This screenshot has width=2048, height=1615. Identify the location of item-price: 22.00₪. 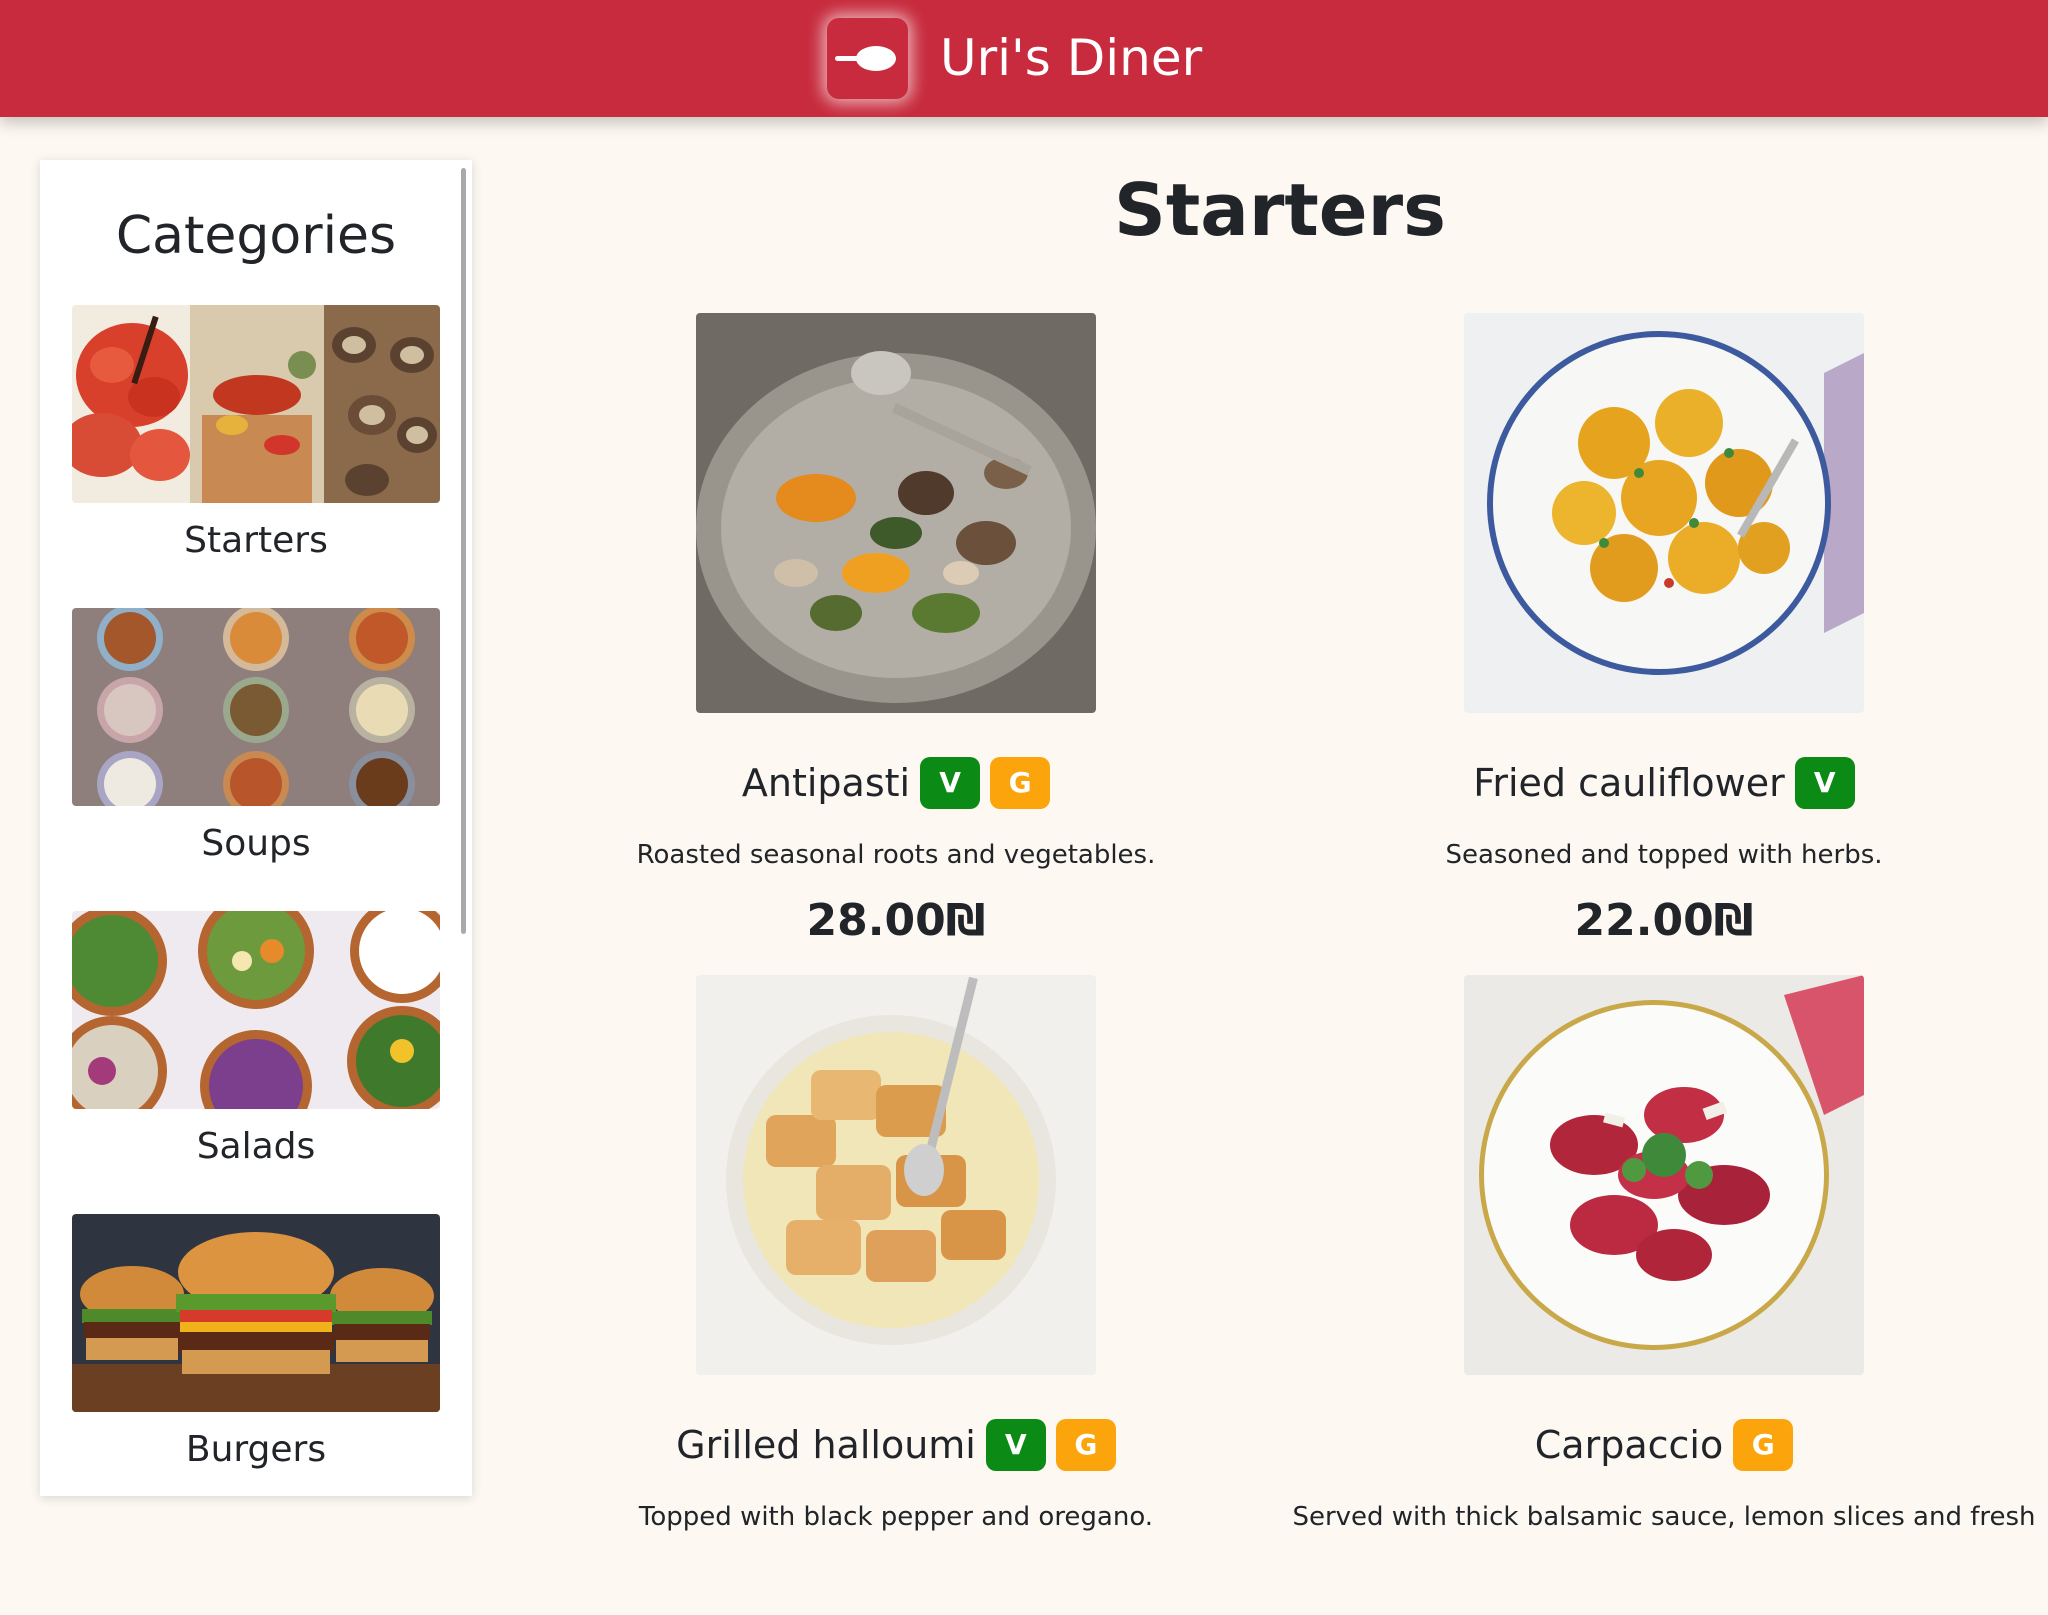
(1664, 920).